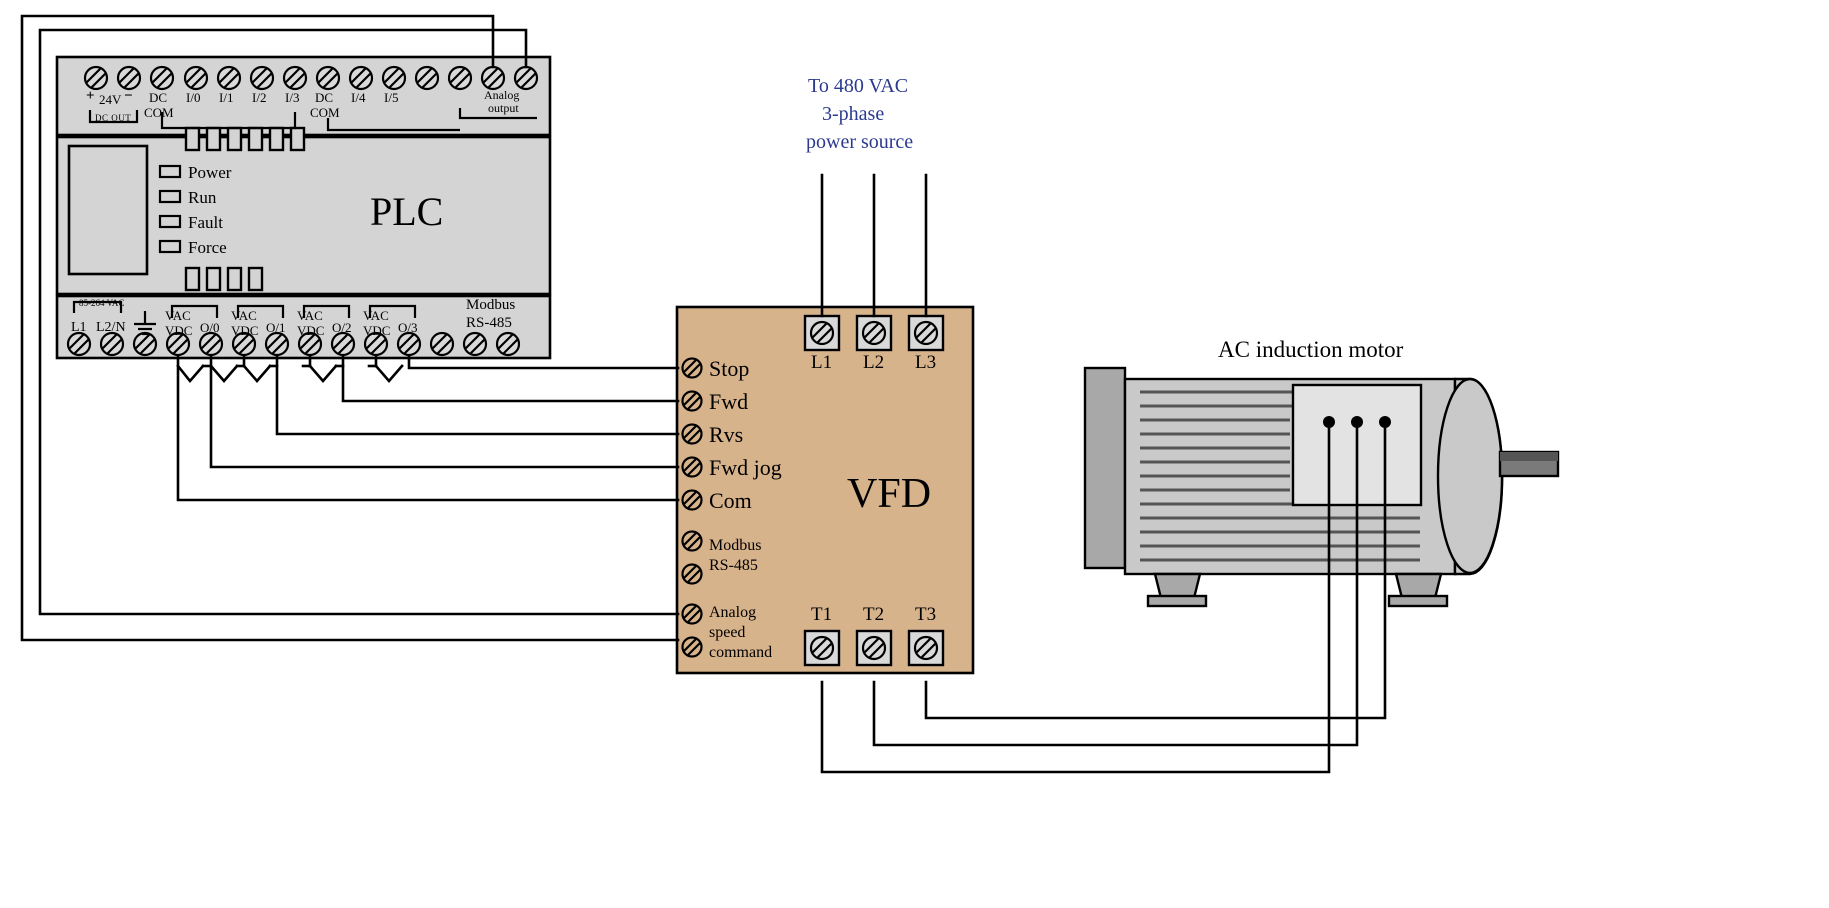 This screenshot has width=1829, height=908. Describe the element at coordinates (202, 197) in the screenshot. I see `plc-led-label-run: Run` at that location.